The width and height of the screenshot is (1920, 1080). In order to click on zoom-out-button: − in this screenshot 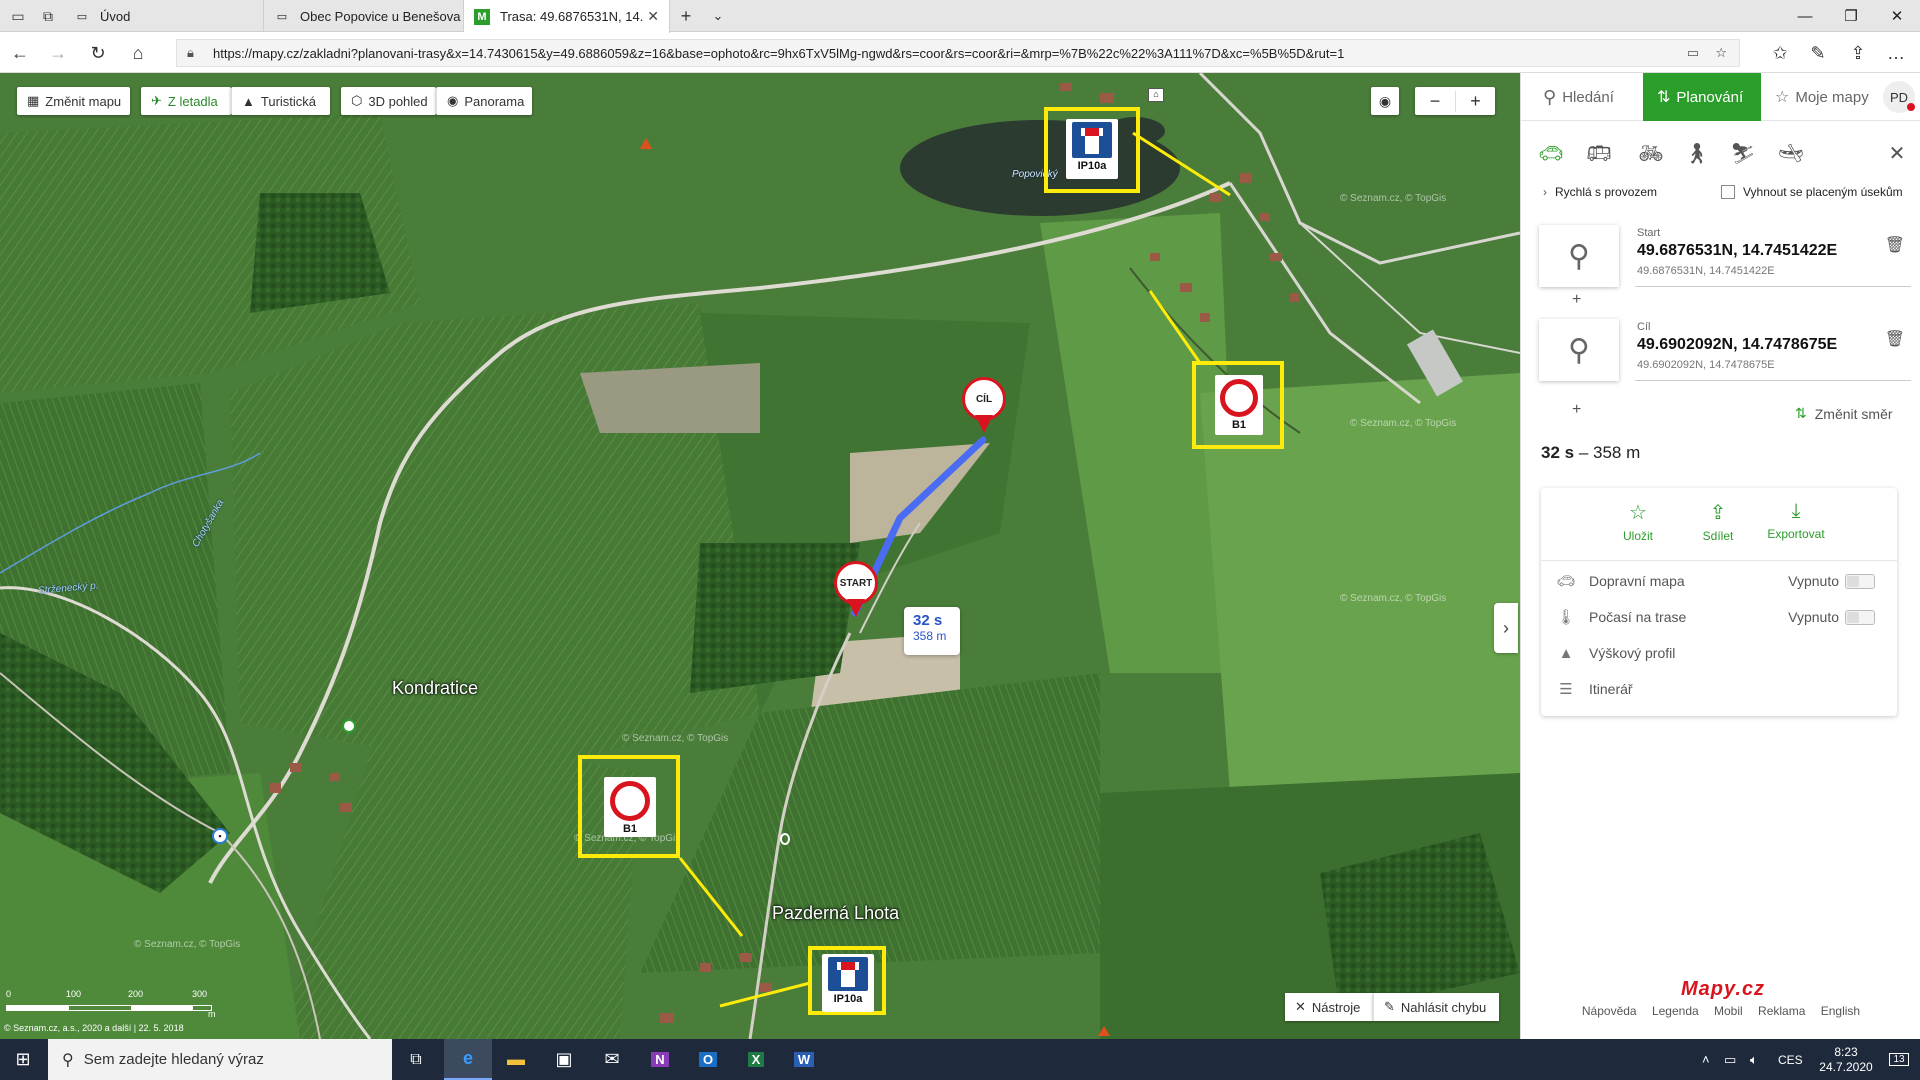, I will do `click(1435, 101)`.